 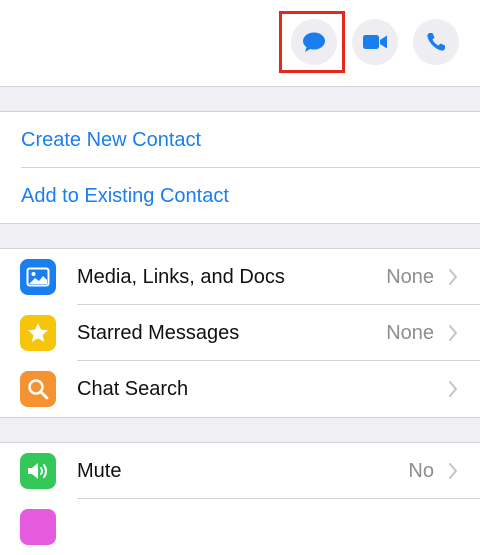 I want to click on starred-messages-row: Starred Messages None, so click(x=240, y=333).